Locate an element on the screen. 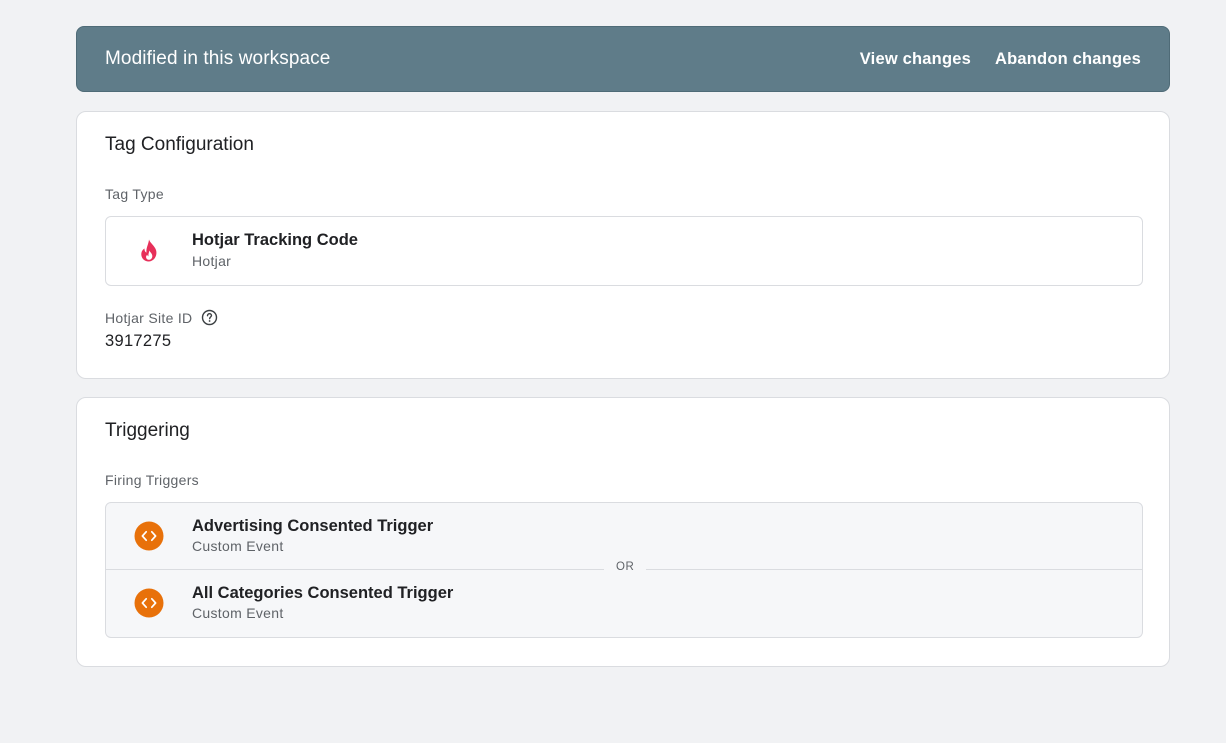  tag-type-vendor: Hotjar is located at coordinates (212, 261).